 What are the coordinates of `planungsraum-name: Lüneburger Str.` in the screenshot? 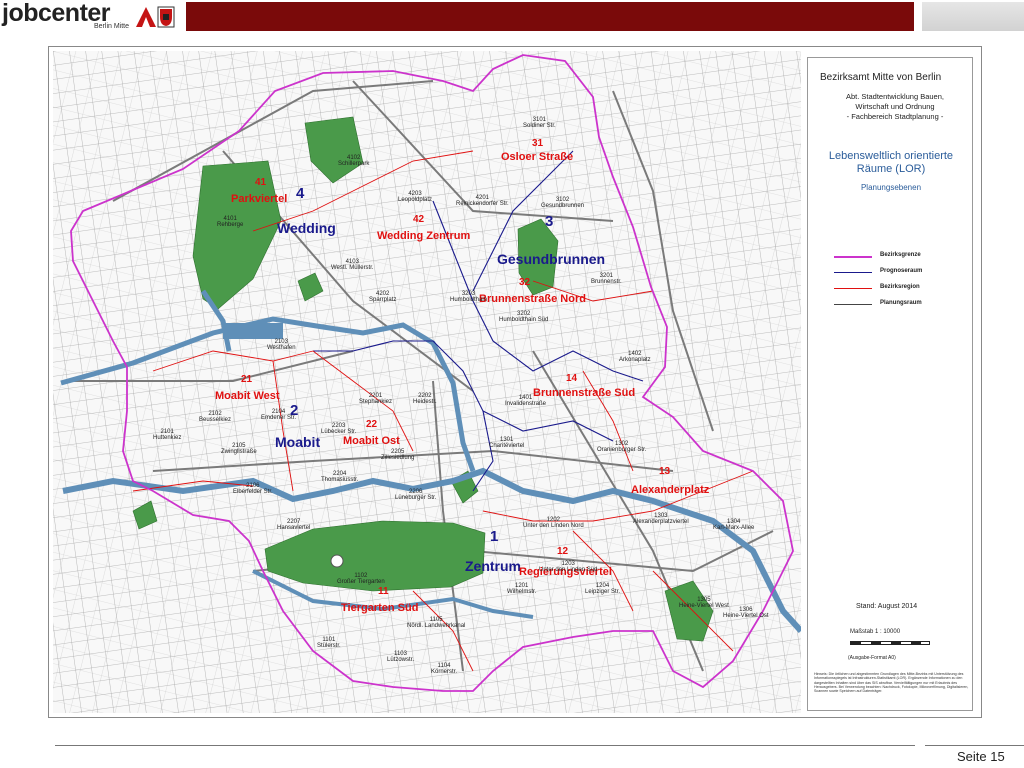 It's located at (416, 498).